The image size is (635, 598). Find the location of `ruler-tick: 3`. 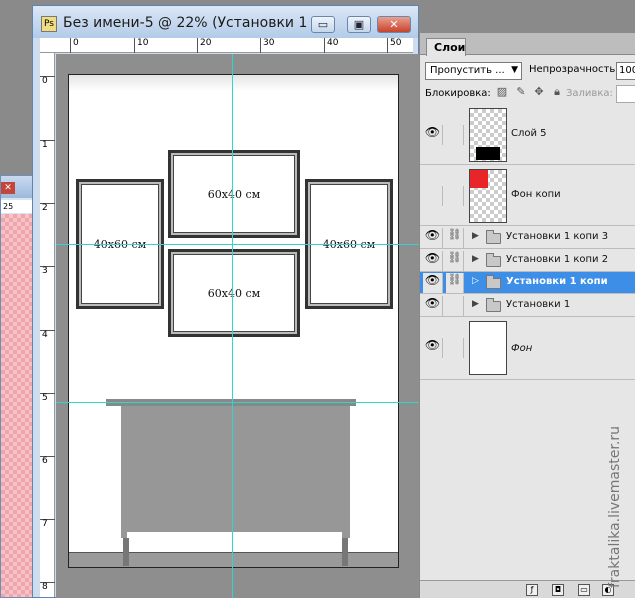

ruler-tick: 3 is located at coordinates (47, 271).